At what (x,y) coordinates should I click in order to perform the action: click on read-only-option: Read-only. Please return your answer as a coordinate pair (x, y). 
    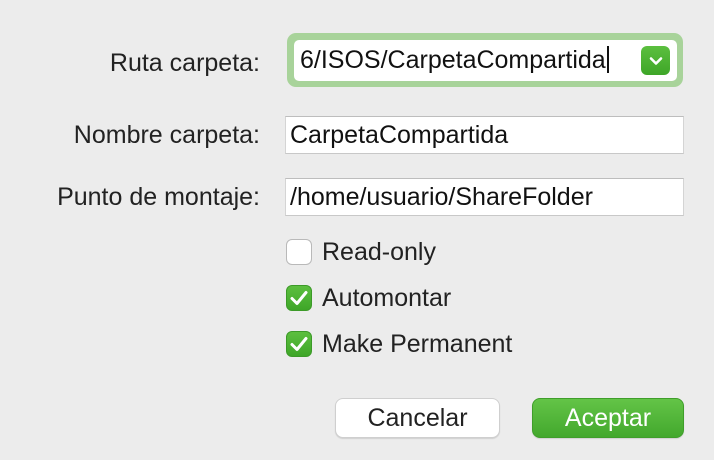
    Looking at the image, I should click on (361, 252).